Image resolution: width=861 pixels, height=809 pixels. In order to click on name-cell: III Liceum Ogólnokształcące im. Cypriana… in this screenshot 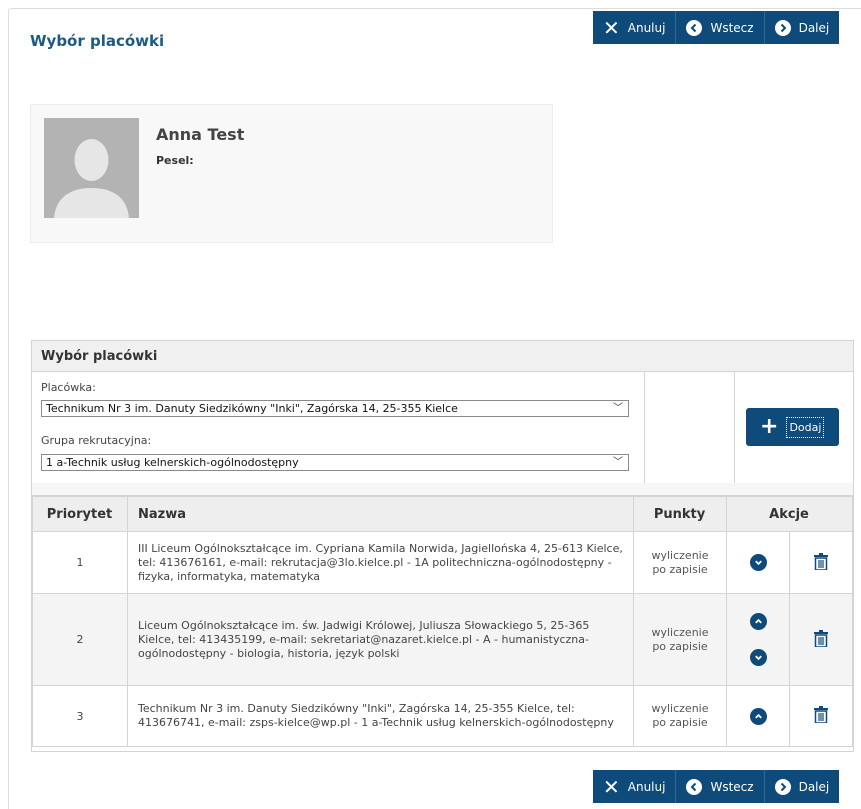, I will do `click(380, 562)`.